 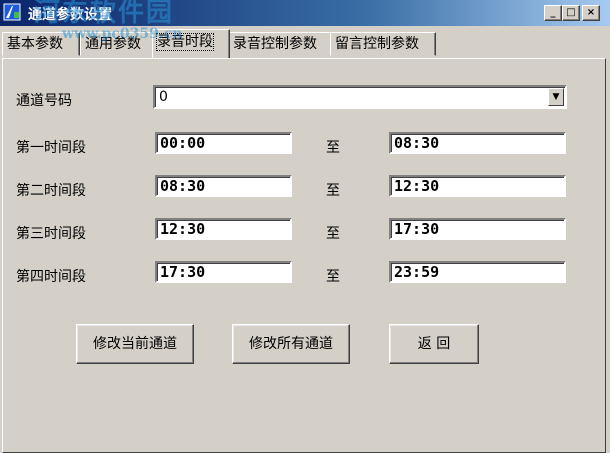 I want to click on period-2-start-input: 08:30, so click(x=223, y=186).